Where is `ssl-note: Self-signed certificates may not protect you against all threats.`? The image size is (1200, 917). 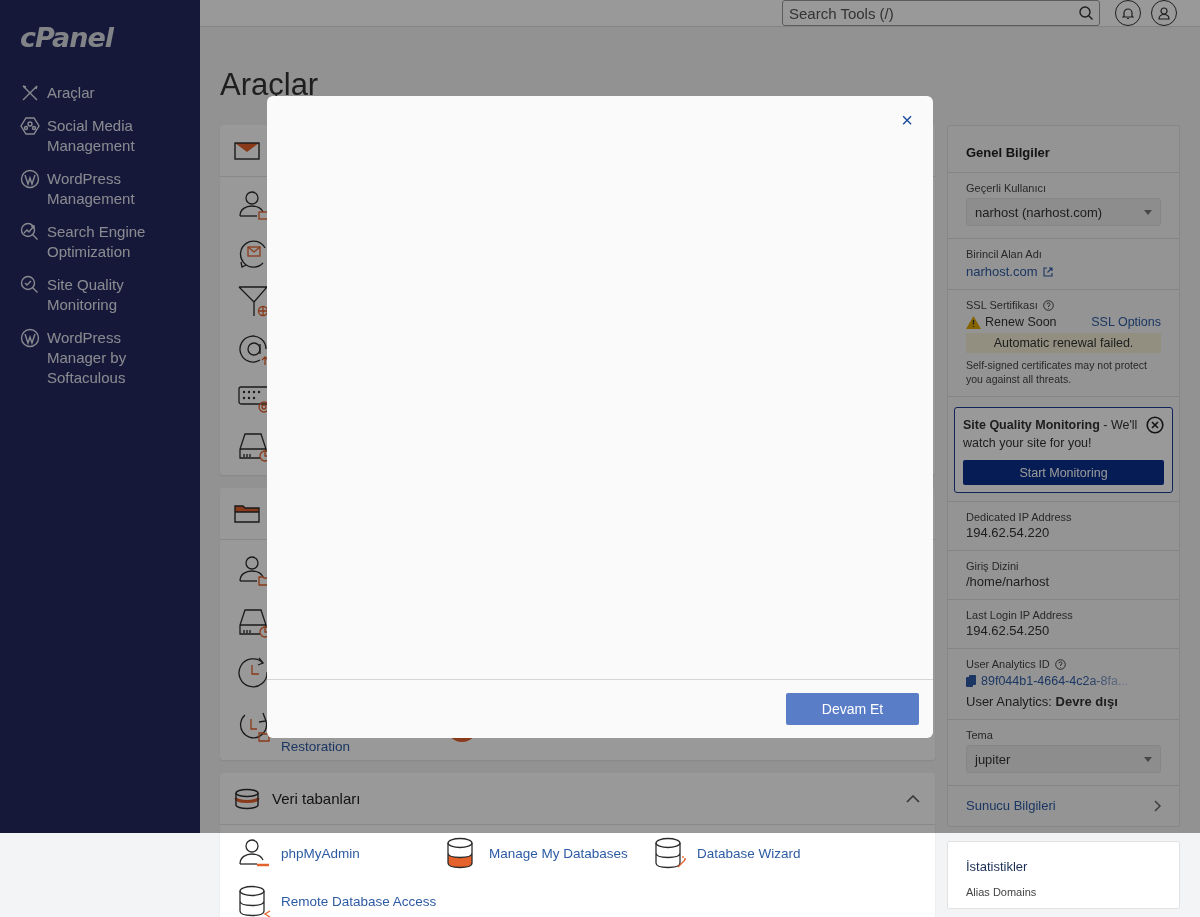
ssl-note: Self-signed certificates may not protect you against all threats. is located at coordinates (1057, 372).